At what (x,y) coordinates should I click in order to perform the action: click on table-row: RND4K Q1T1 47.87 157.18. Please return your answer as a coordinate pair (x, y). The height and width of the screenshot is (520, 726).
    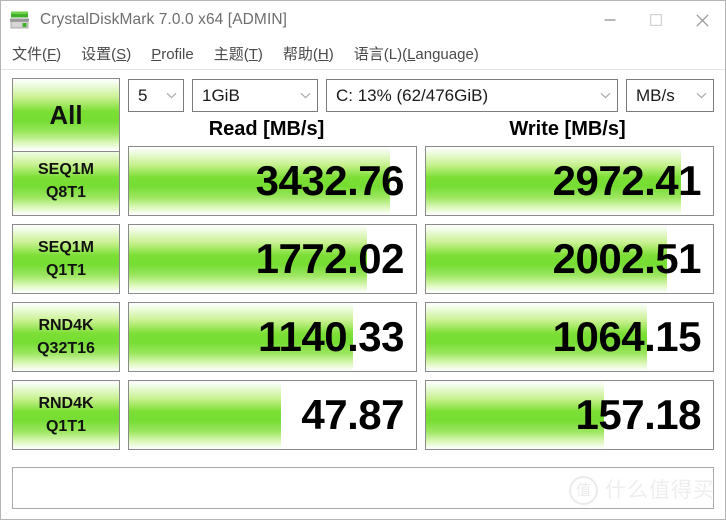
    Looking at the image, I should click on (363, 415).